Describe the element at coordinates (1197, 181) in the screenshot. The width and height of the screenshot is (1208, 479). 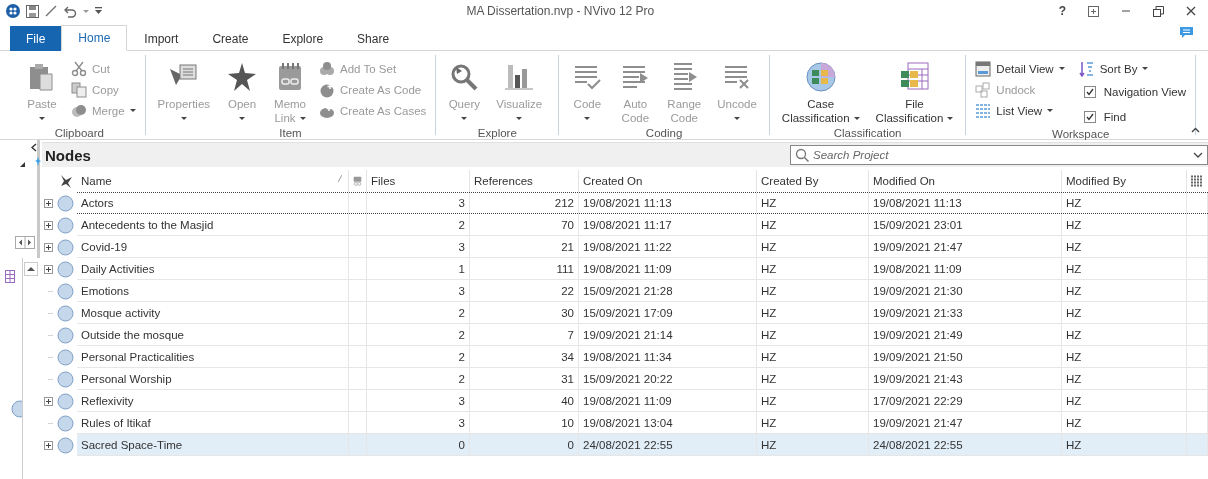
I see `column-chooser-icon` at that location.